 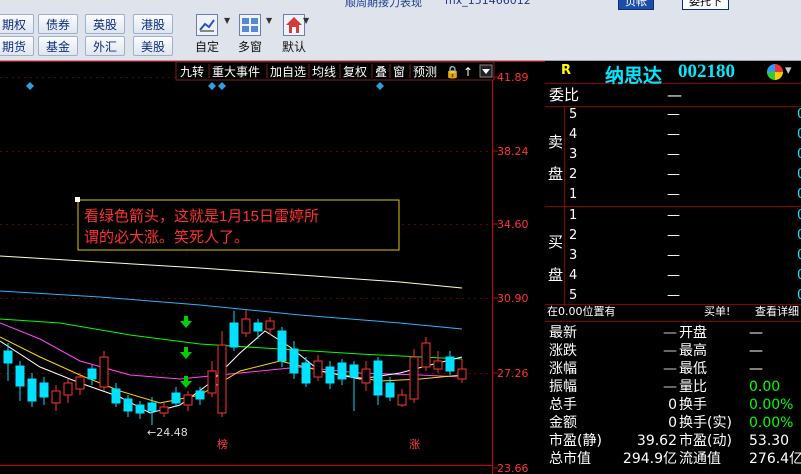 I want to click on tab-us-stocks: 美股, so click(x=153, y=46).